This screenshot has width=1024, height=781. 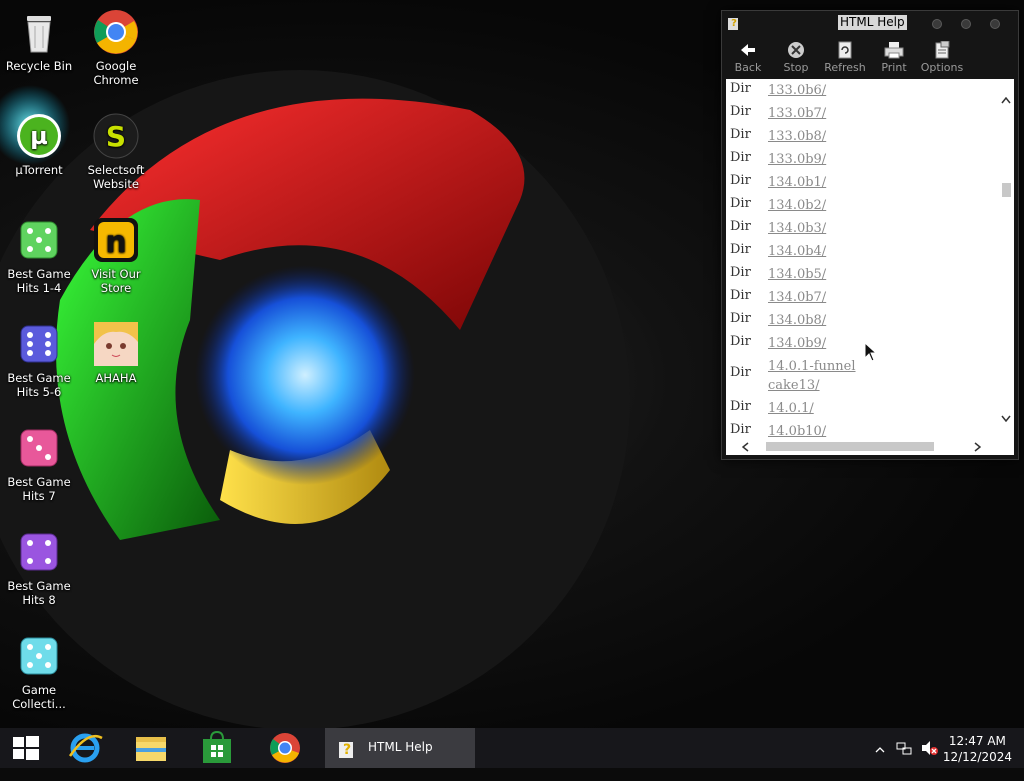 I want to click on minimize-button, so click(x=937, y=24).